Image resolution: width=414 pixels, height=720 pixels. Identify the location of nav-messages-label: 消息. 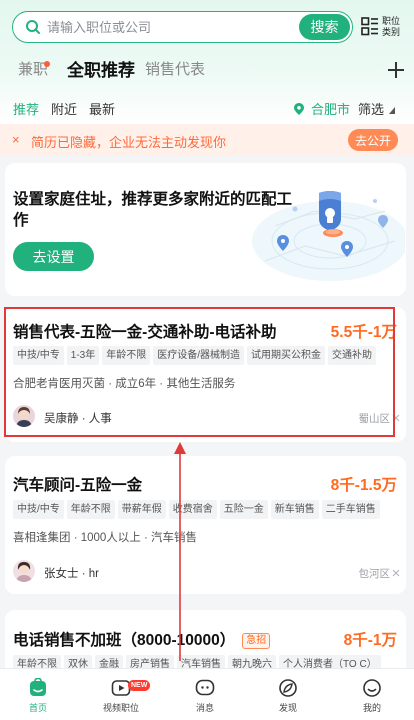
(204, 708).